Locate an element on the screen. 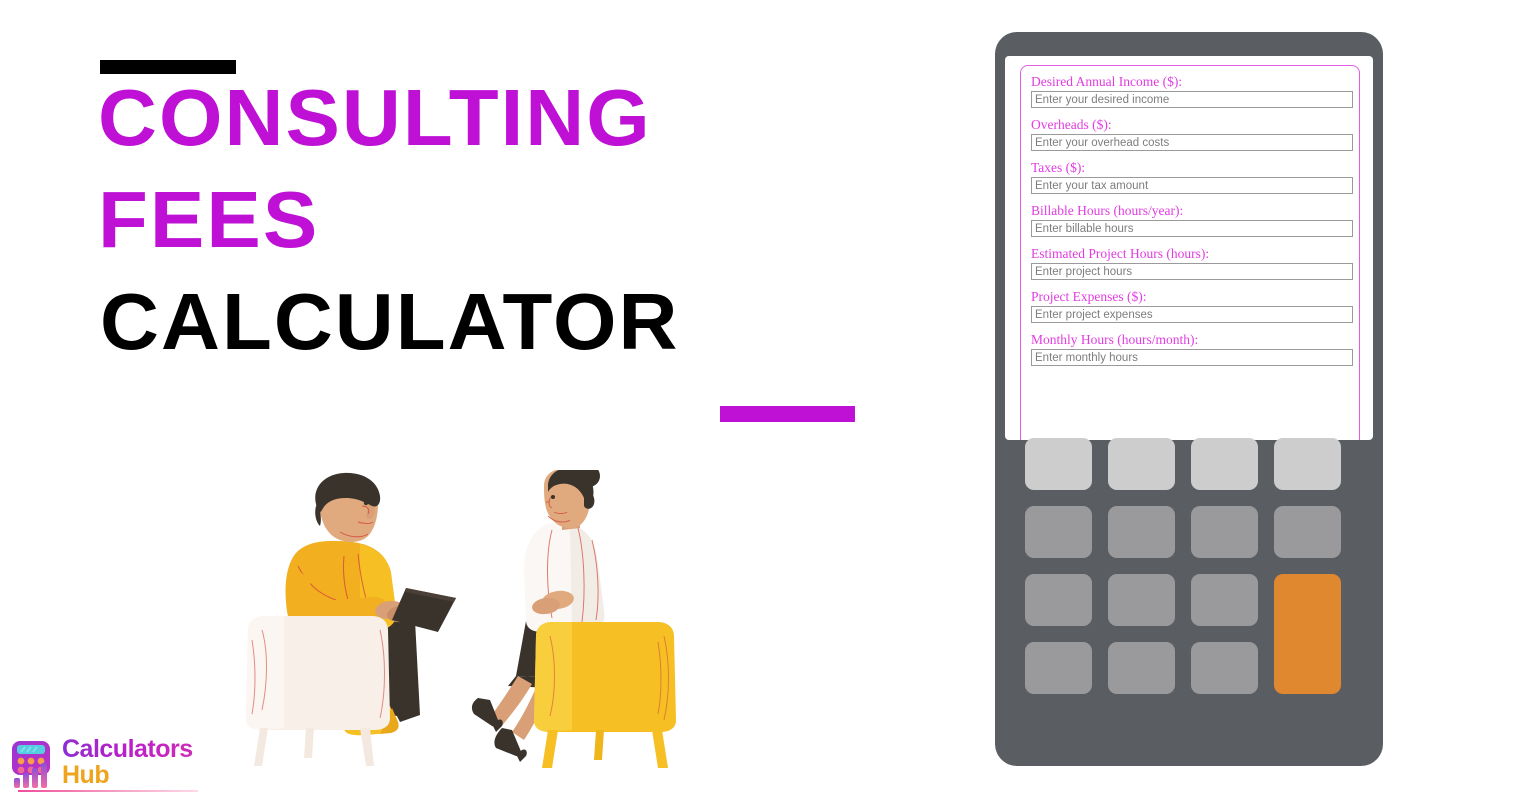 This screenshot has height=800, width=1520. title-line-2: FEES is located at coordinates (209, 219).